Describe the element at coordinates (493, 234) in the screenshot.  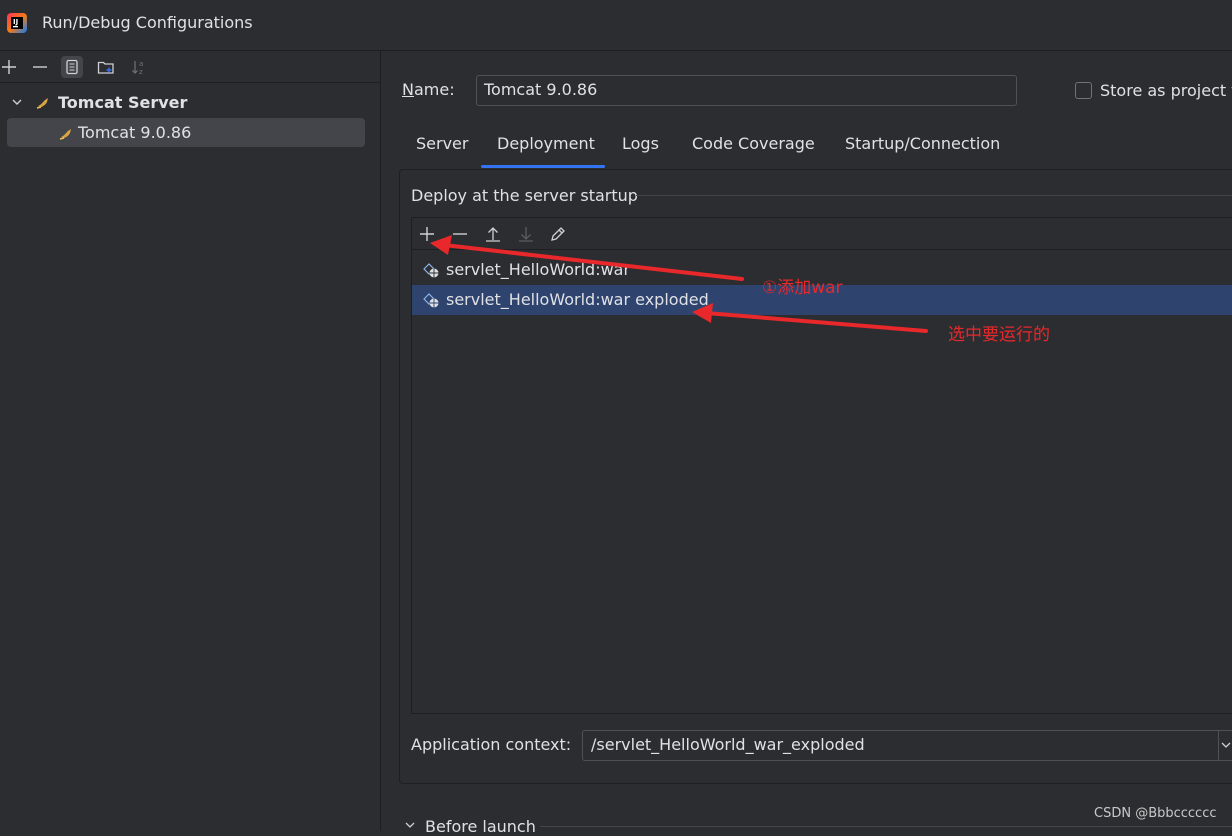
I see `move-up-icon` at that location.